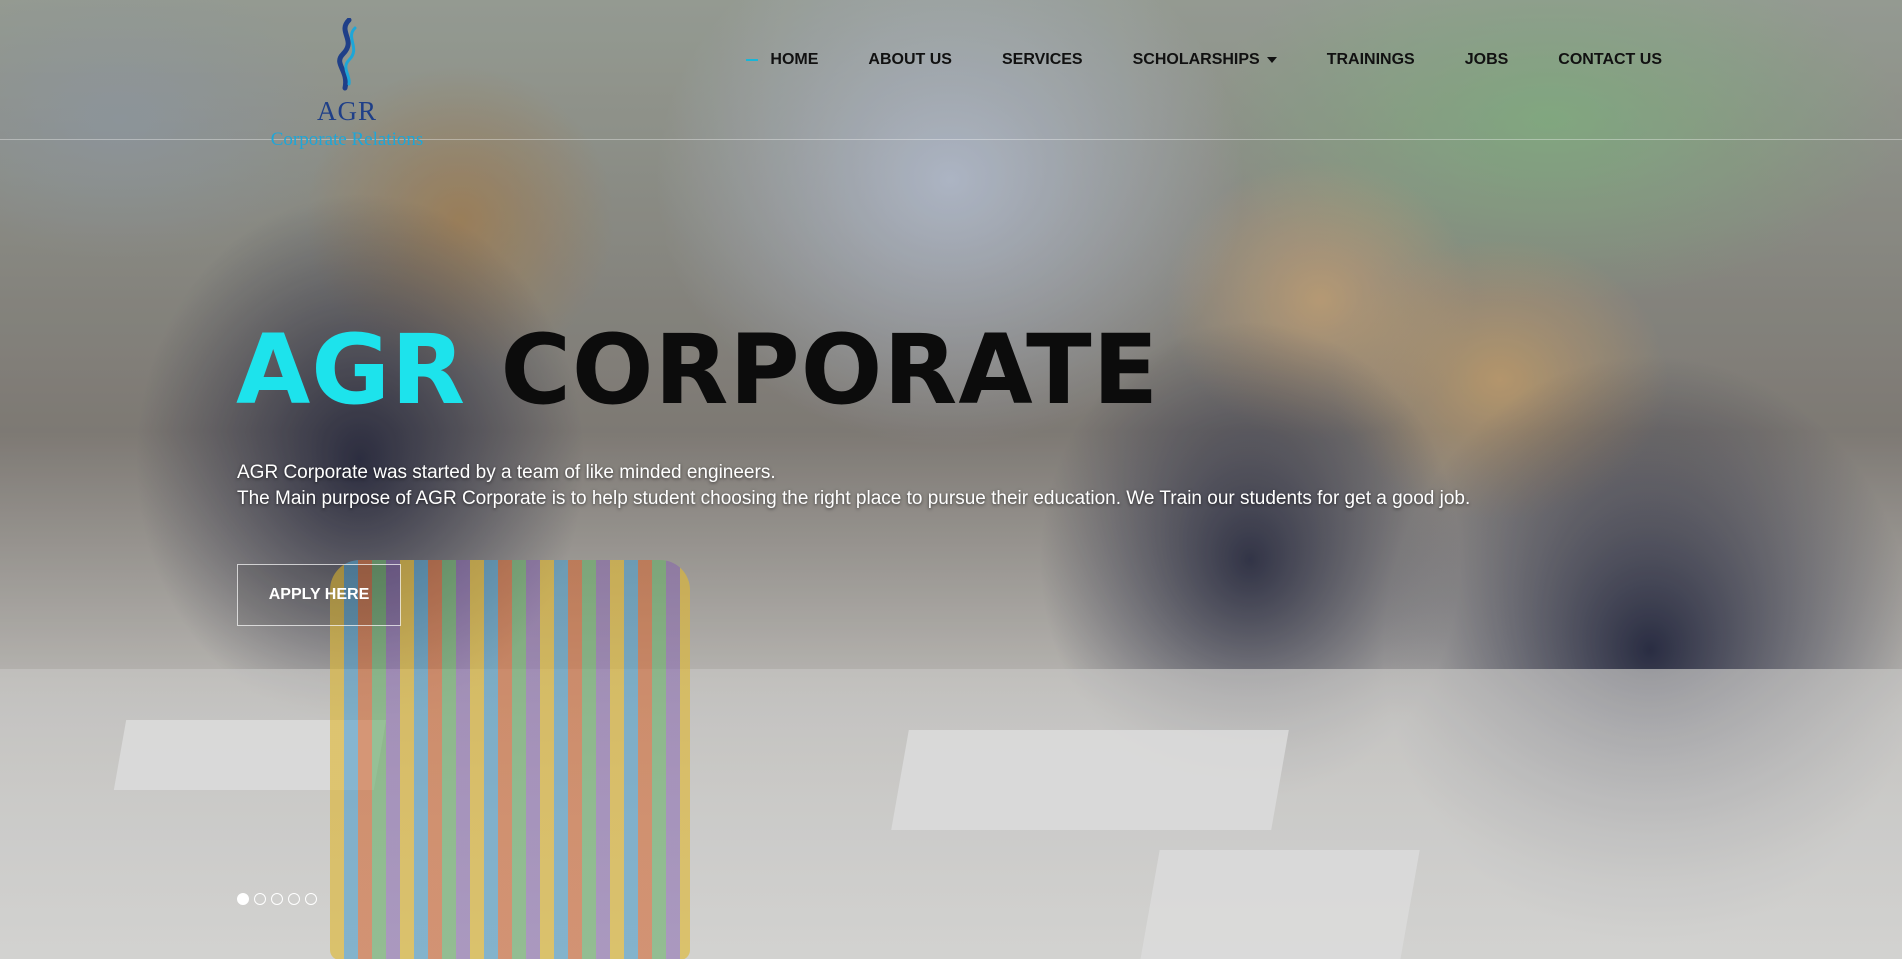 This screenshot has width=1902, height=959. I want to click on nav-item-jobs: JOBS, so click(1487, 60).